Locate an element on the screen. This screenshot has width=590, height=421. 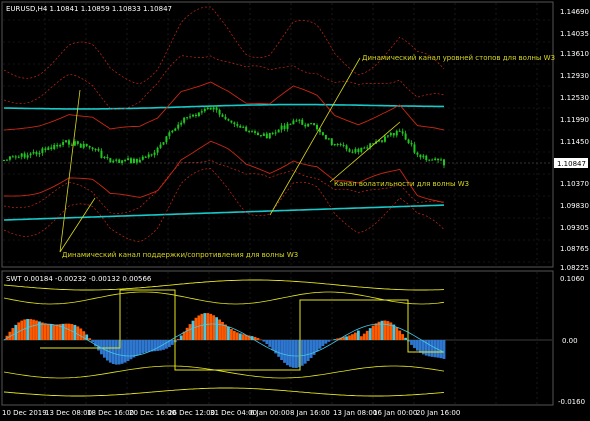
price-tick: 1.09830 is located at coordinates (574, 206).